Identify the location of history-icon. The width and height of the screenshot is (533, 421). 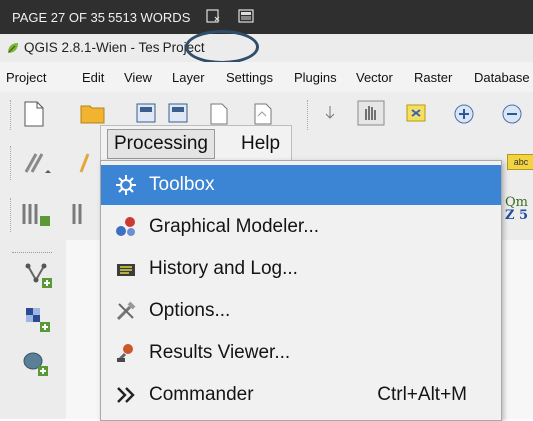
(126, 269).